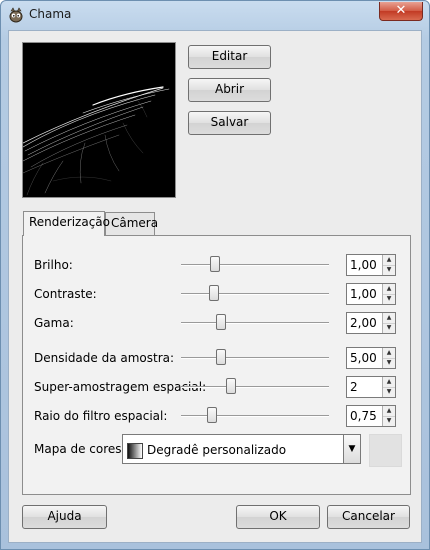 The height and width of the screenshot is (550, 430). I want to click on colormap-preview, so click(385, 450).